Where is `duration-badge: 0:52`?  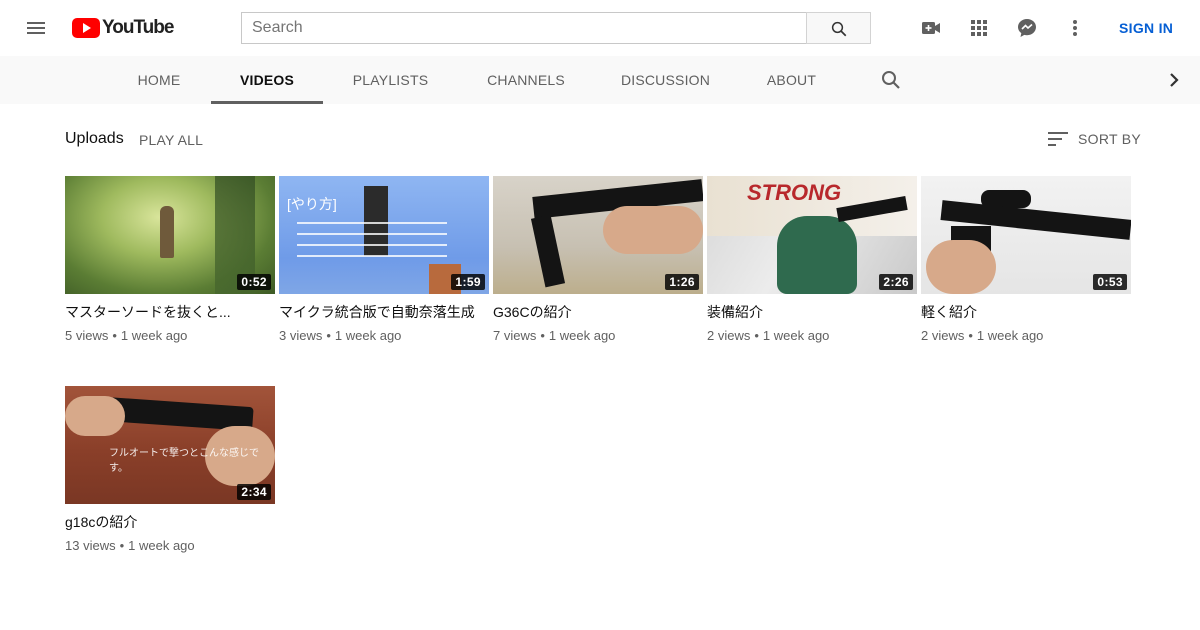
duration-badge: 0:52 is located at coordinates (254, 282).